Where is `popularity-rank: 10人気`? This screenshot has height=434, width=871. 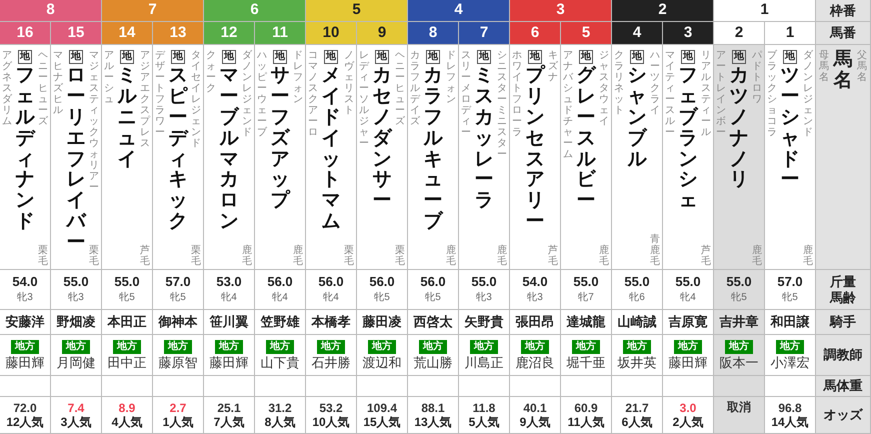
popularity-rank: 10人気 is located at coordinates (331, 422).